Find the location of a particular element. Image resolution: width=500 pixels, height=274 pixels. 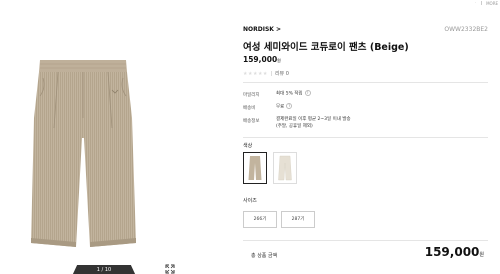

shipping-info-line1: 결제완료일 이후 평균 2~3일 이내 발송 is located at coordinates (313, 119).